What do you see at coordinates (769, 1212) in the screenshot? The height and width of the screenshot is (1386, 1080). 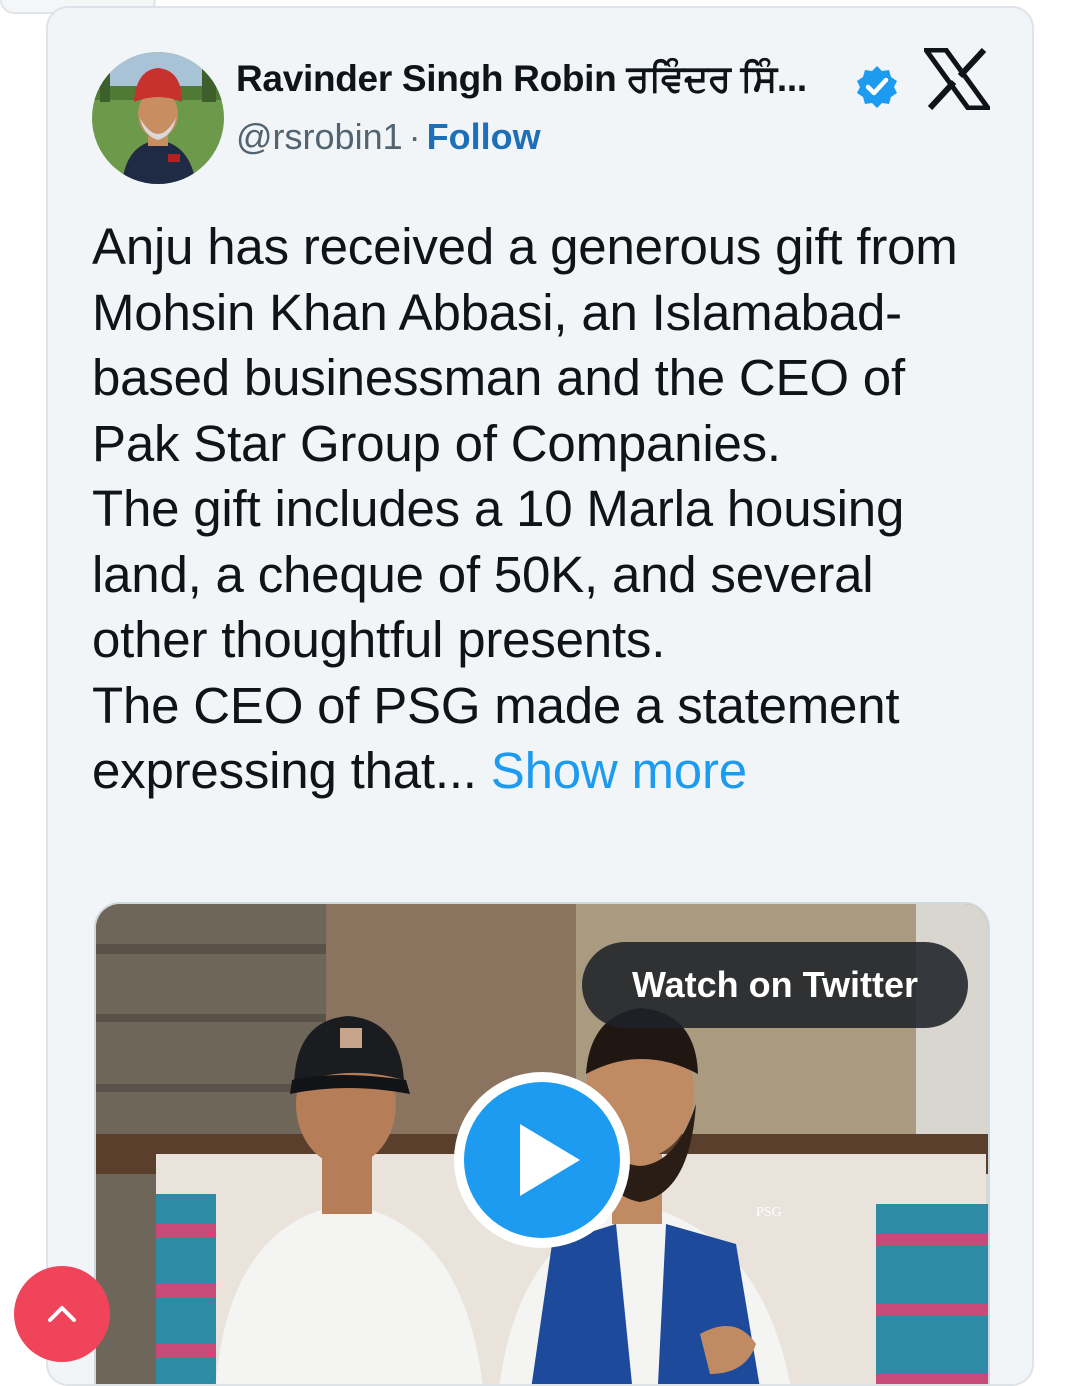 I see `vest-logo: PSG` at bounding box center [769, 1212].